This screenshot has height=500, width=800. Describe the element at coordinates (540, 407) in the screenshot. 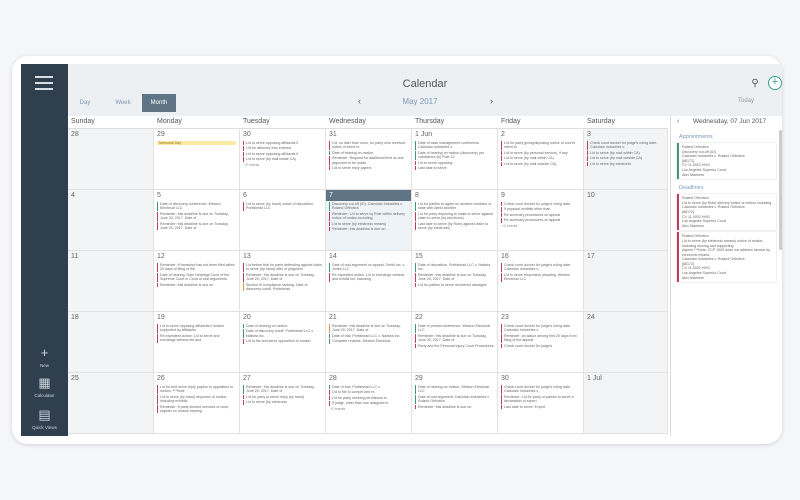

I see `calendar-event: Last date to serve. Expert` at that location.